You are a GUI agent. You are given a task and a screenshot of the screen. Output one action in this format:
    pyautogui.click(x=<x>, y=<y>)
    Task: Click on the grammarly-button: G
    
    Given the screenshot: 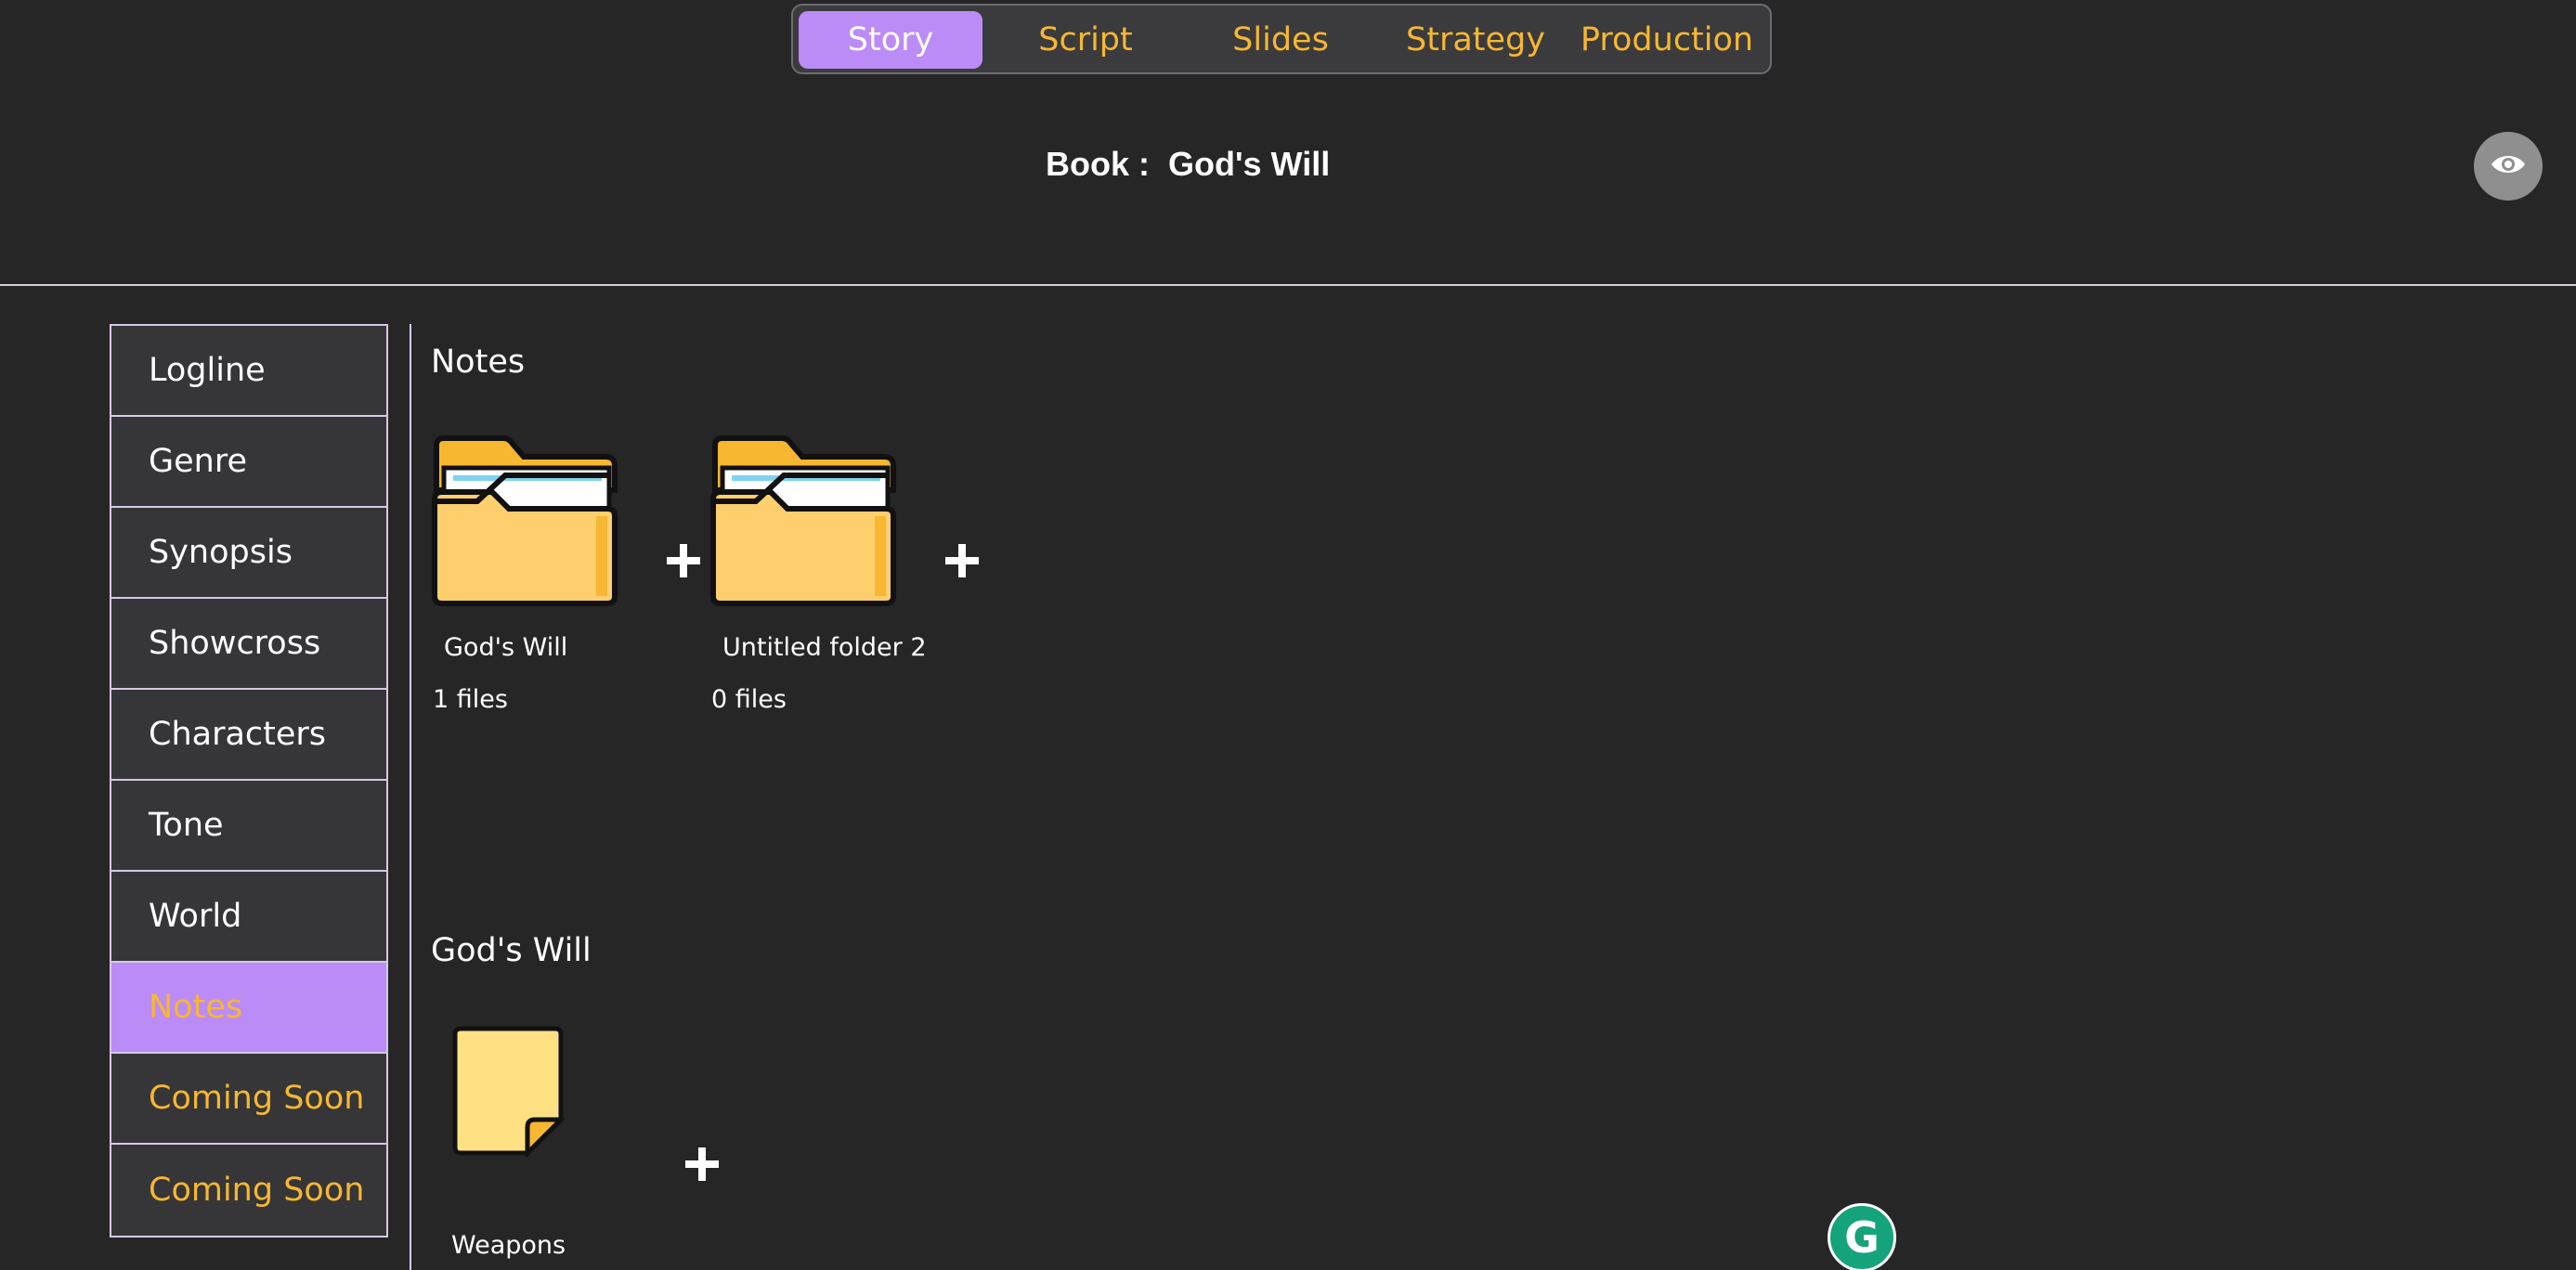 What is the action you would take?
    pyautogui.click(x=1862, y=1236)
    